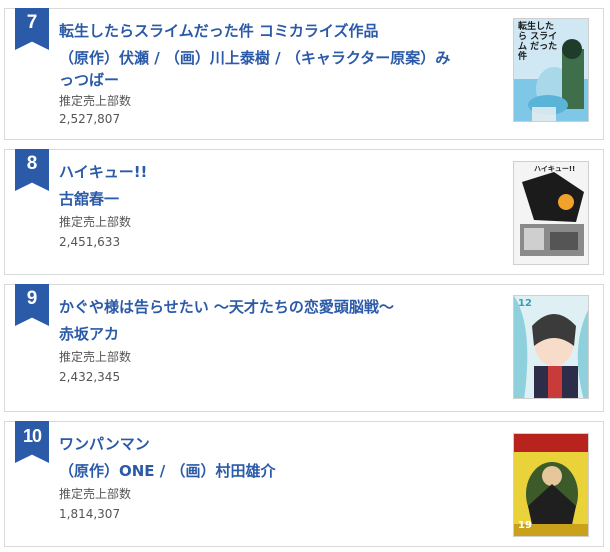 The image size is (610, 552). I want to click on rank-badge: 10, so click(32, 442).